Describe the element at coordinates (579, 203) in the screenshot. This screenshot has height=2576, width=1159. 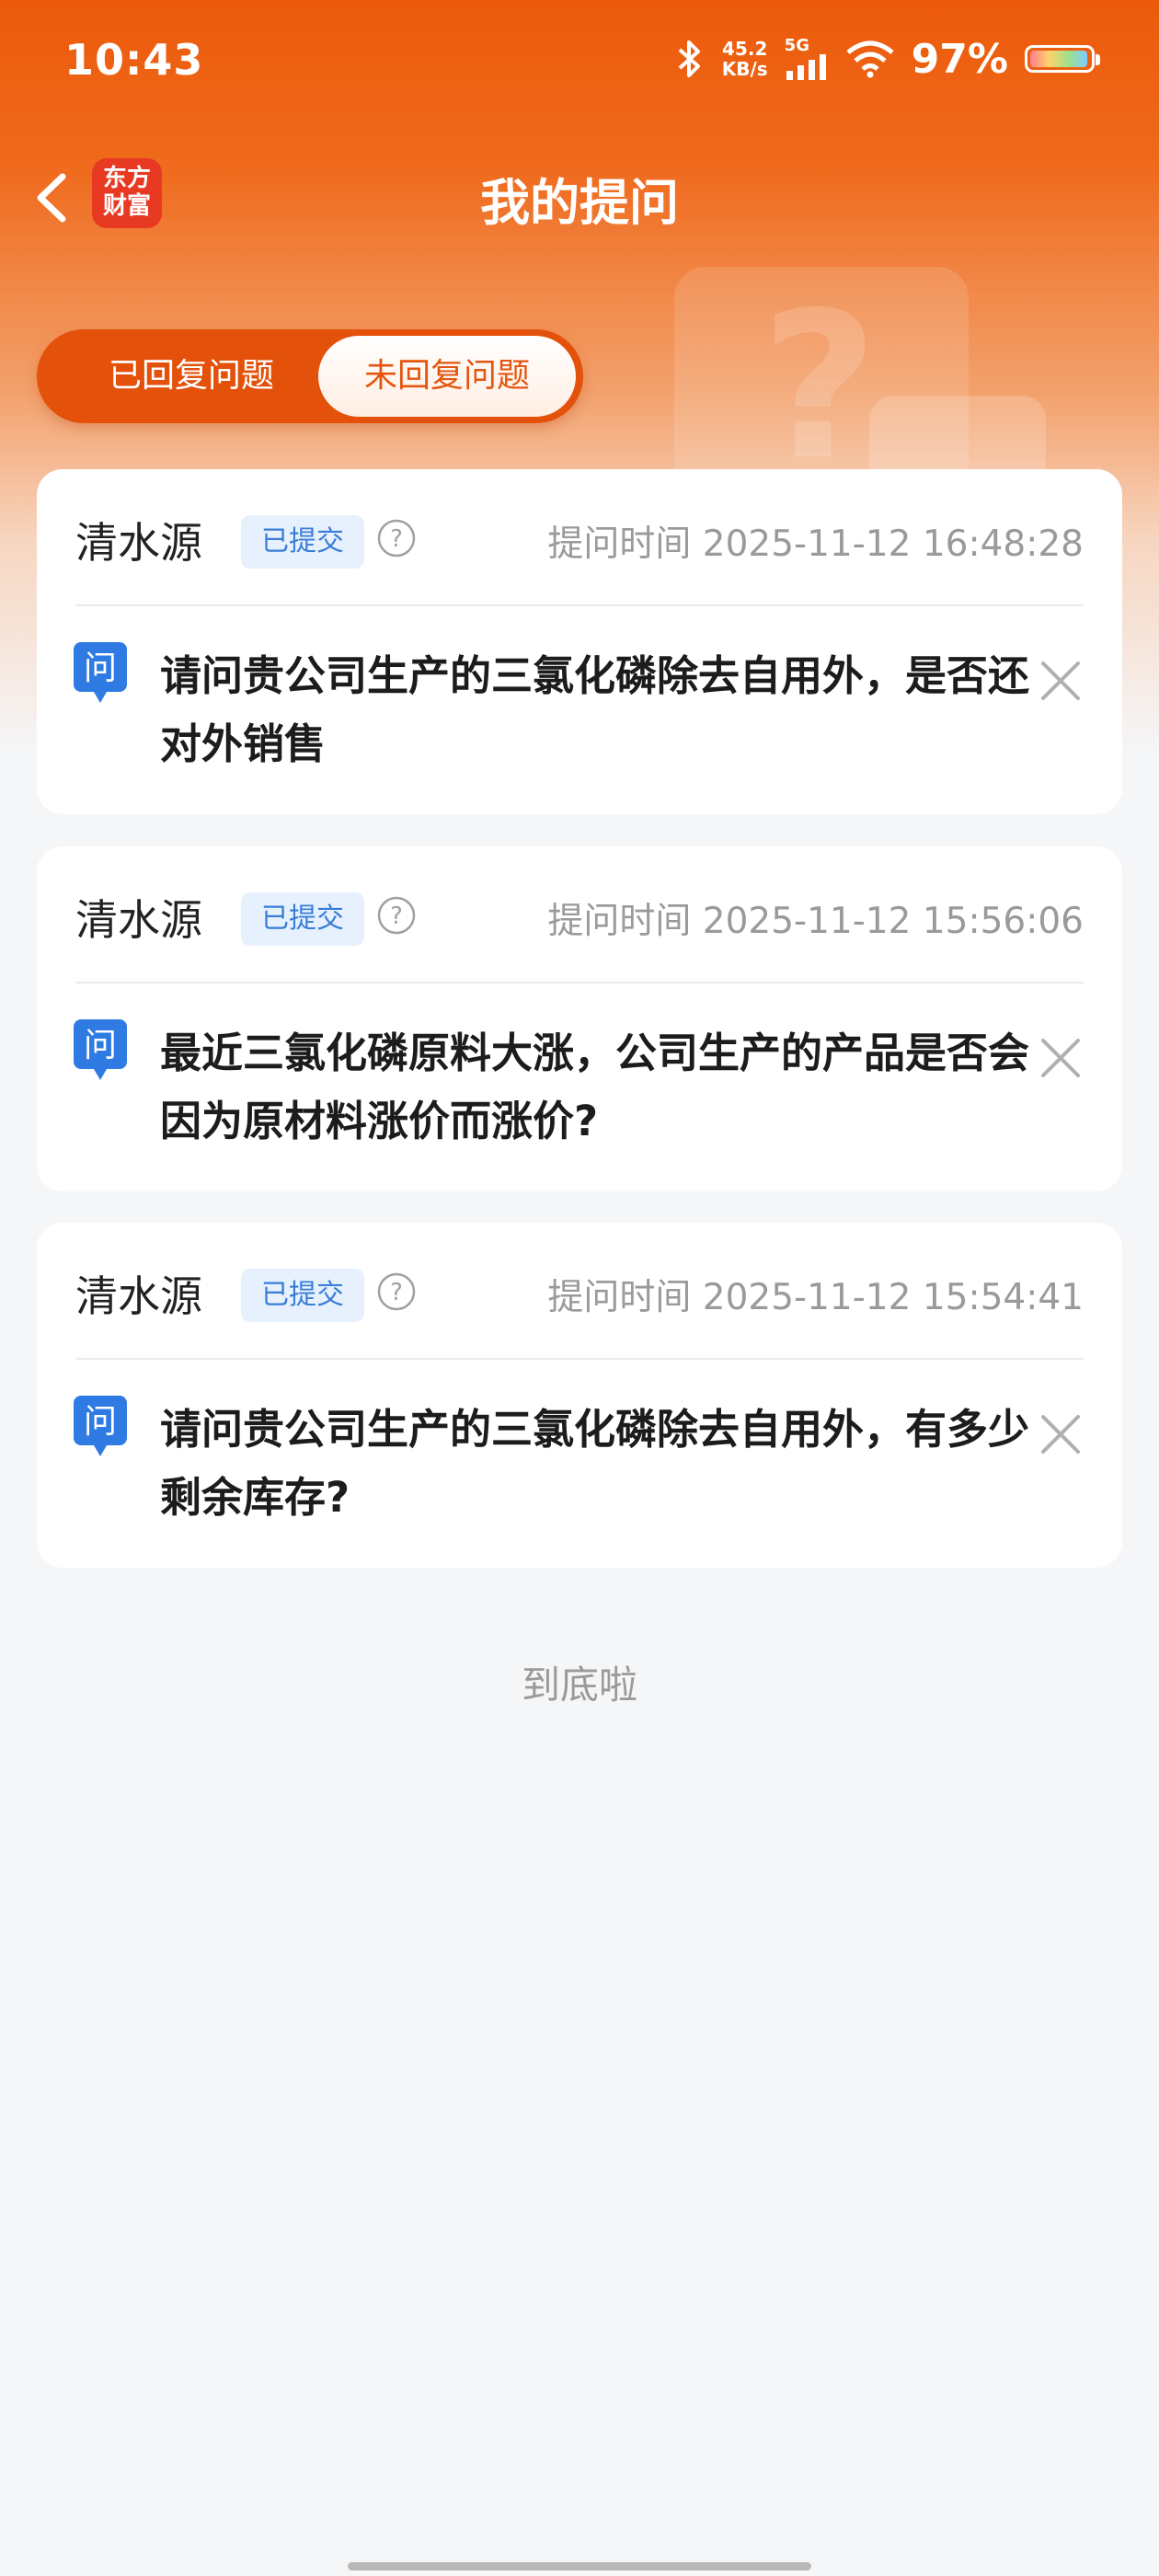
I see `page-title: 我的提问` at that location.